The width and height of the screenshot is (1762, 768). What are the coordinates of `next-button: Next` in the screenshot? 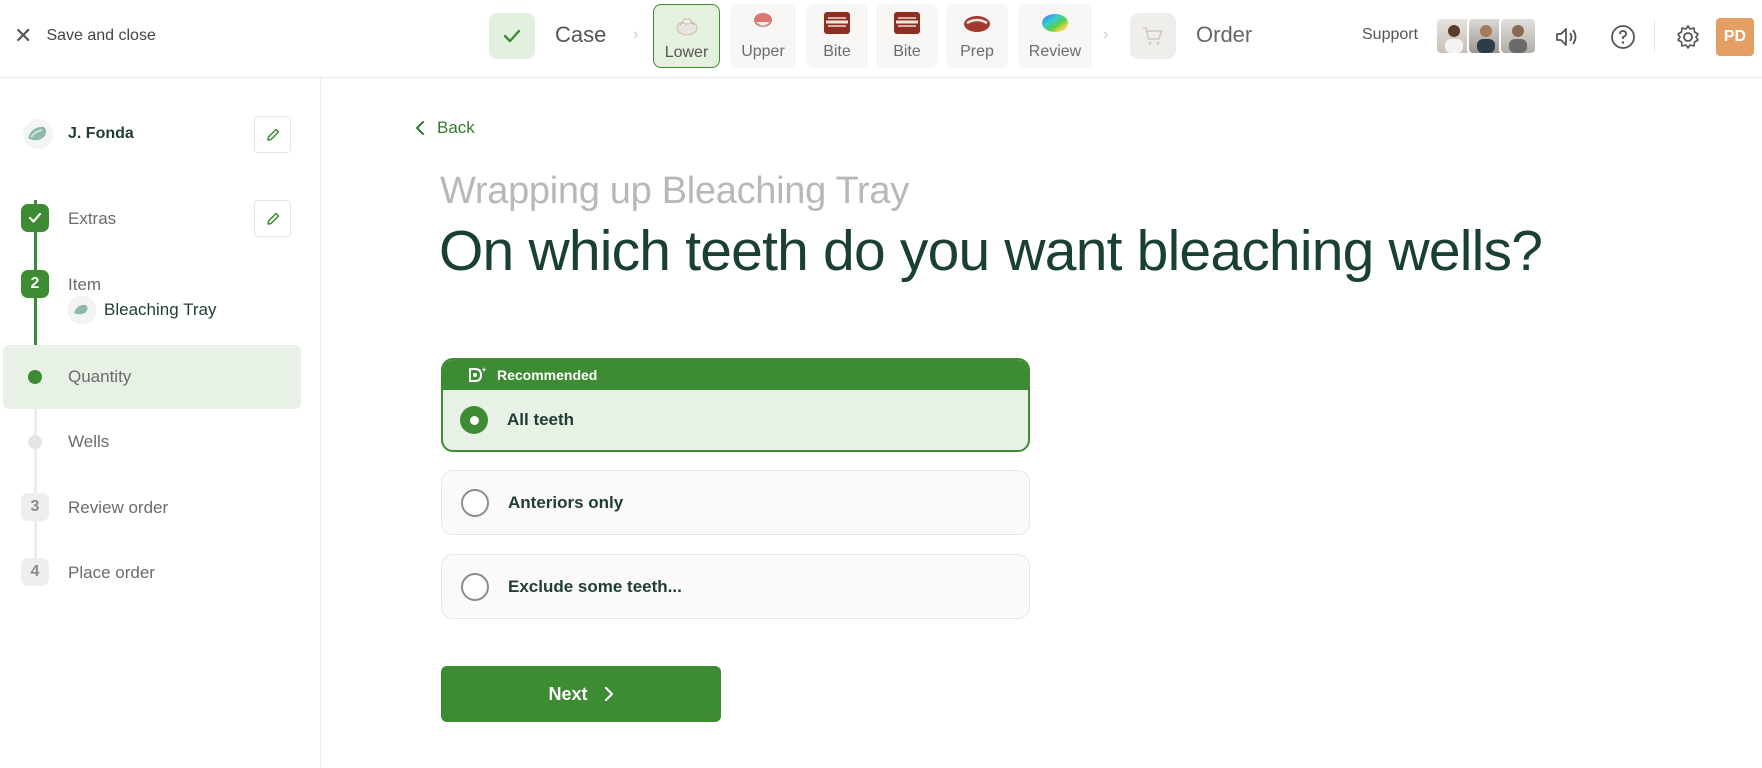 It's located at (581, 694).